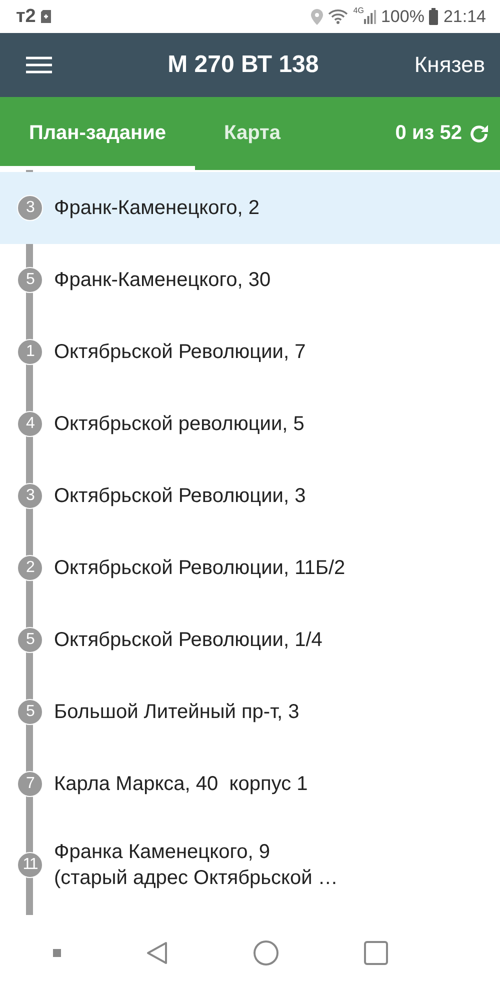  Describe the element at coordinates (157, 208) in the screenshot. I see `stop-address: Франк-Каменецкого, 2` at that location.